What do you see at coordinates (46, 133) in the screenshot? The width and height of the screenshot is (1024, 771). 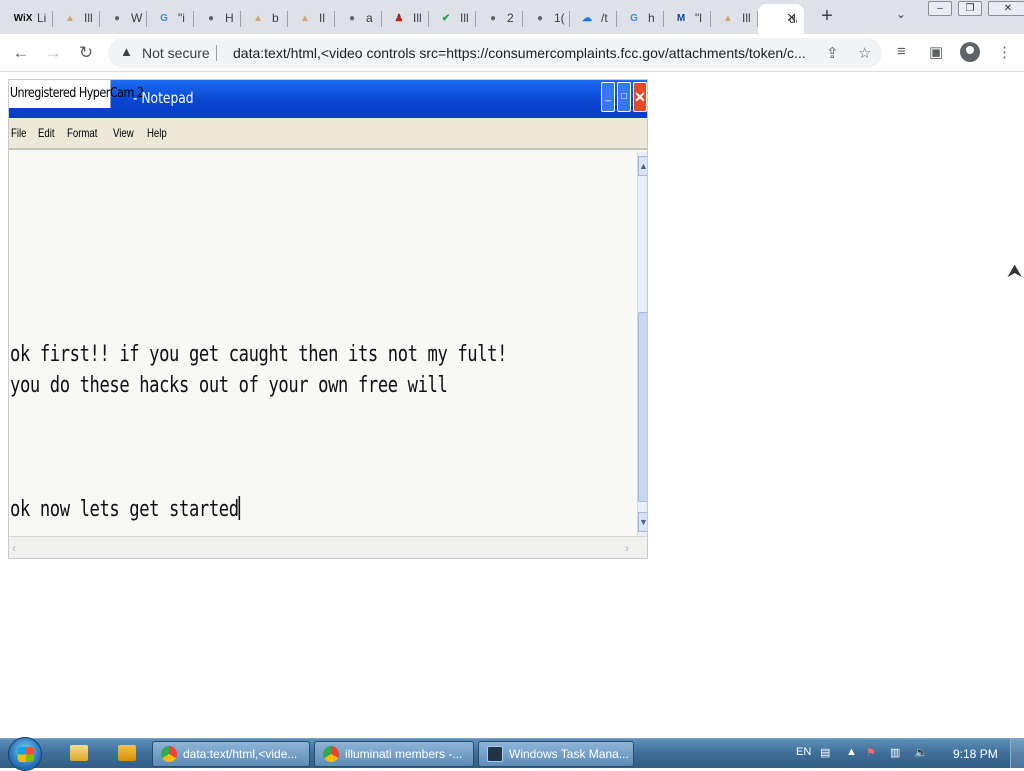 I see `menu-edit: Edit` at bounding box center [46, 133].